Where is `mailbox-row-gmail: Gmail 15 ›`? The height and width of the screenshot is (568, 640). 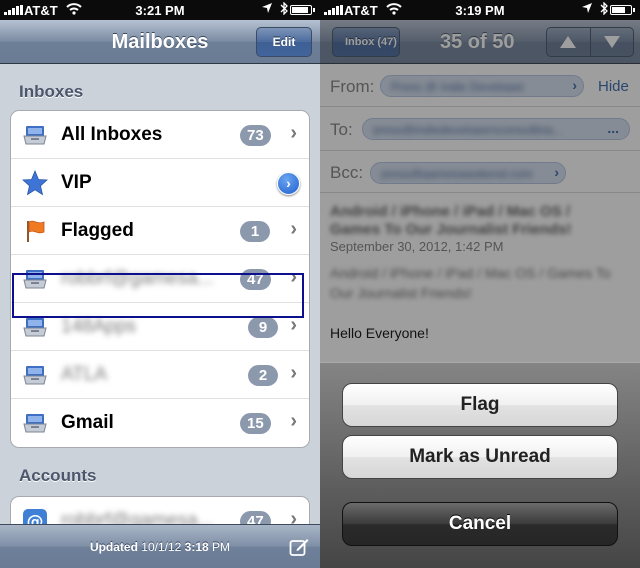
mailbox-row-gmail: Gmail 15 › is located at coordinates (160, 423).